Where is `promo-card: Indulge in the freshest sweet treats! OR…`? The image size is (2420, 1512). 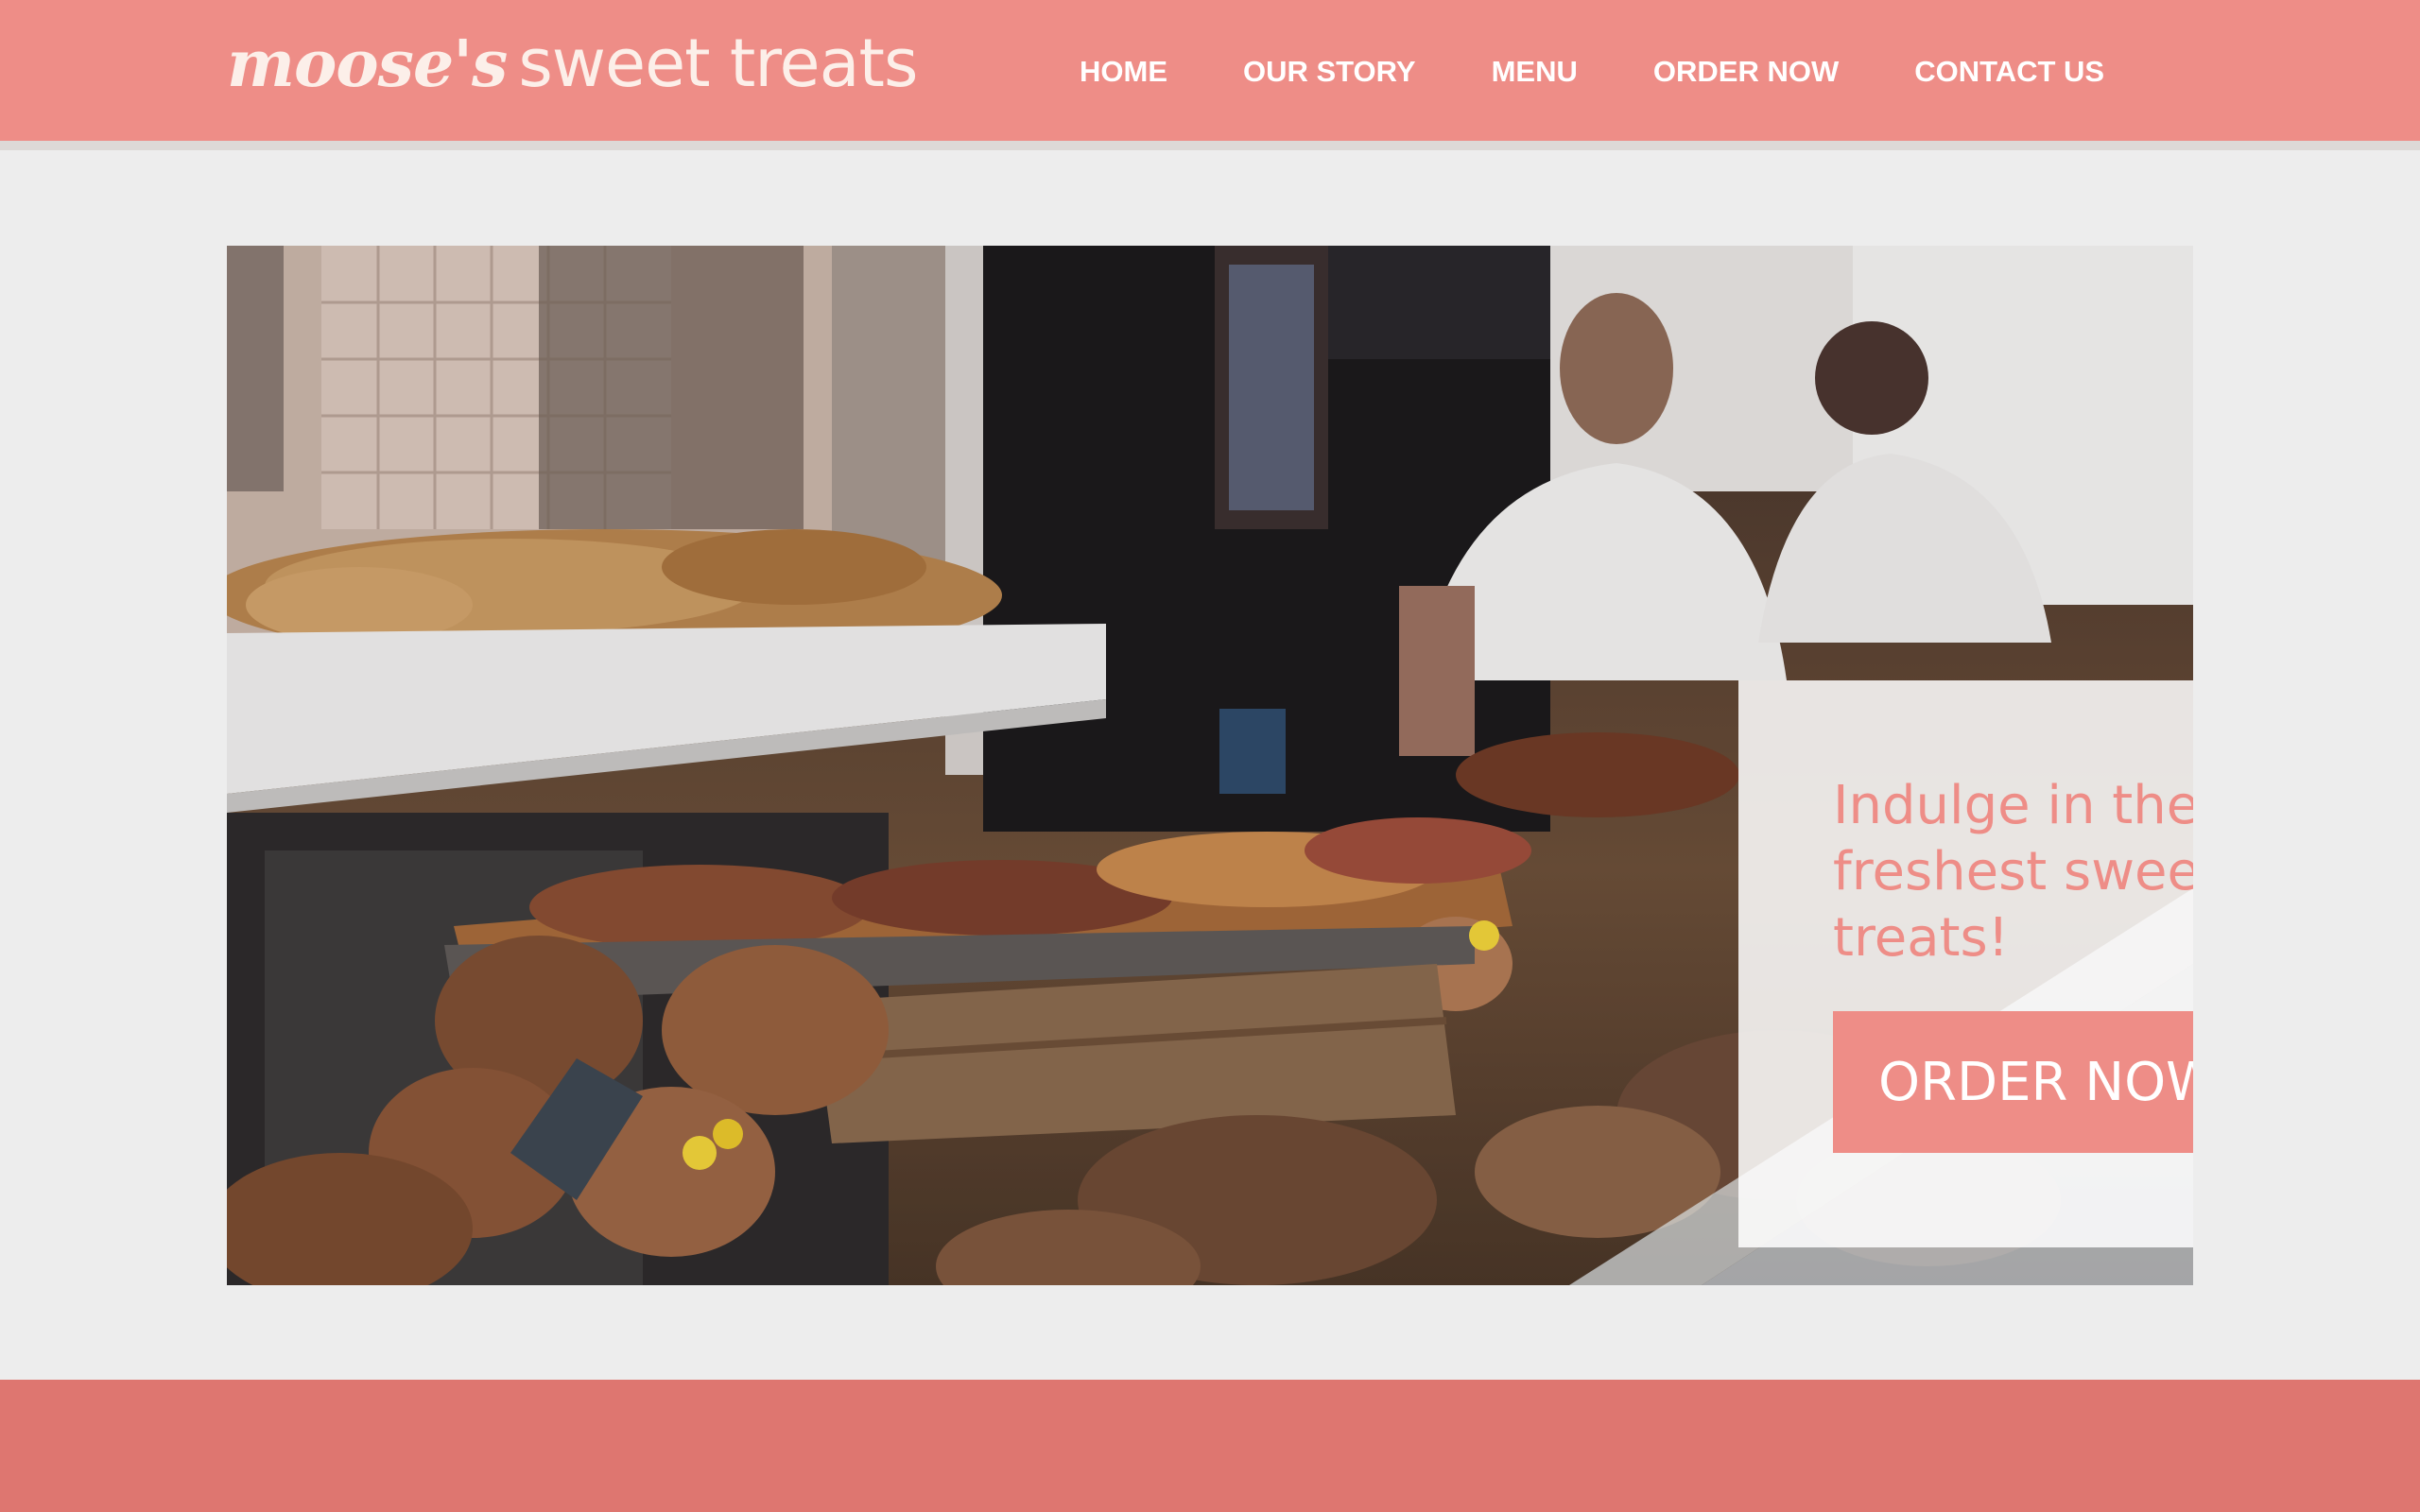 promo-card: Indulge in the freshest sweet treats! OR… is located at coordinates (1965, 963).